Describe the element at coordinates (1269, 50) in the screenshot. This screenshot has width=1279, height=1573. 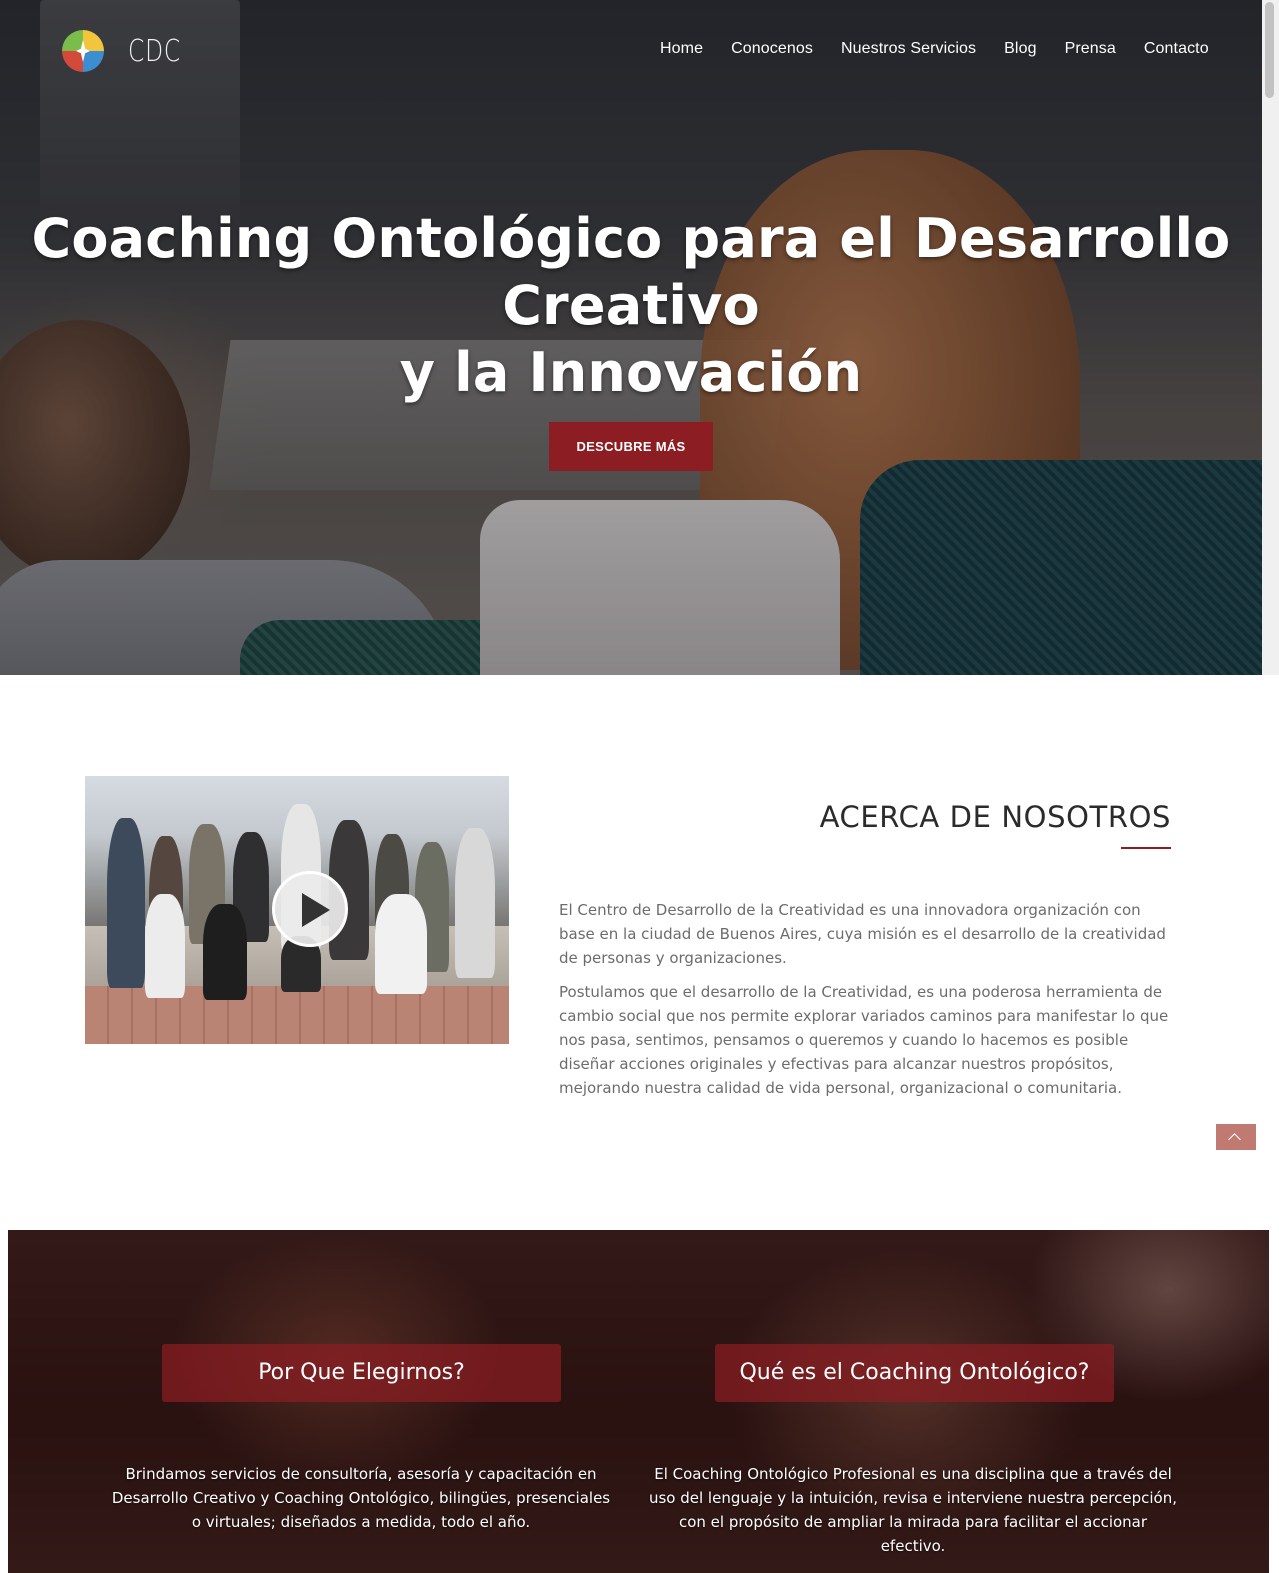
I see `page-scrollbar-thumb` at that location.